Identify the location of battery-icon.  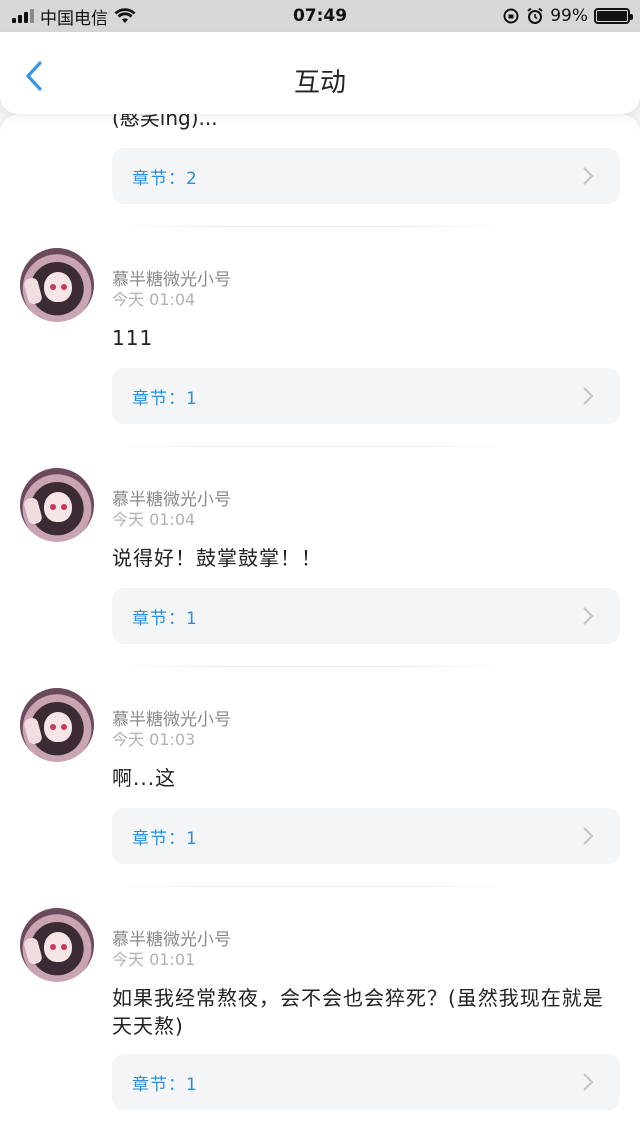
(613, 16).